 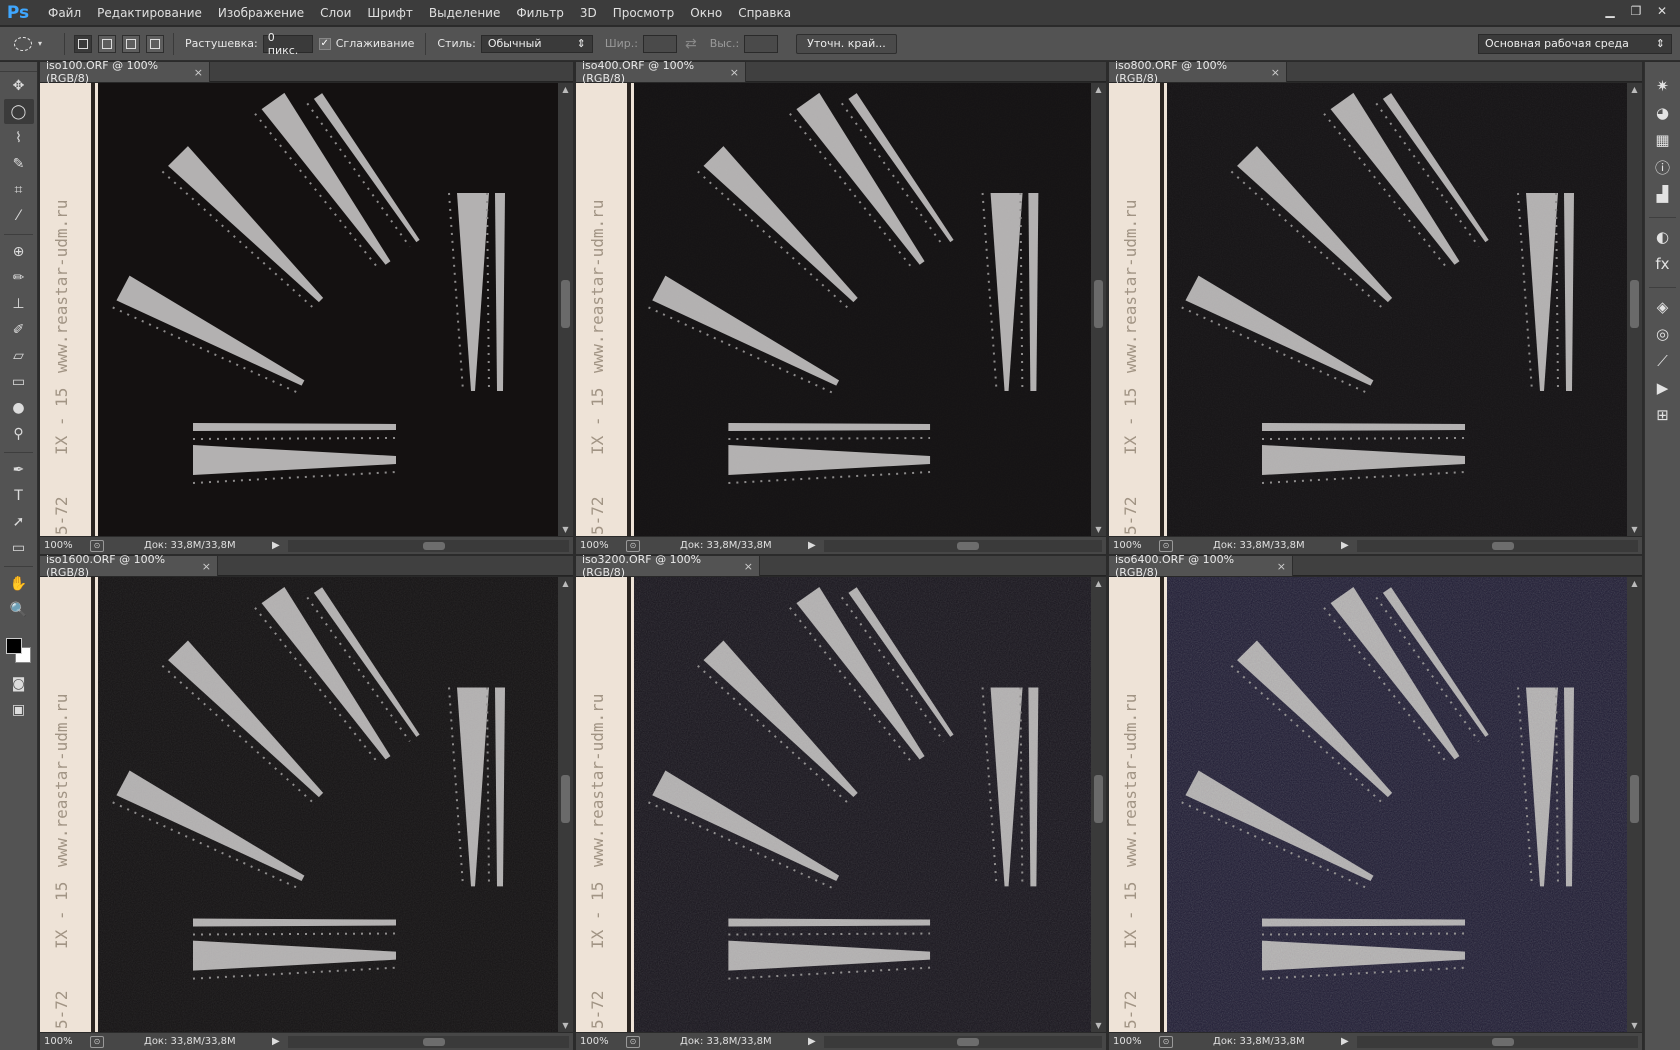 I want to click on menu-item: Выделение, so click(x=464, y=13).